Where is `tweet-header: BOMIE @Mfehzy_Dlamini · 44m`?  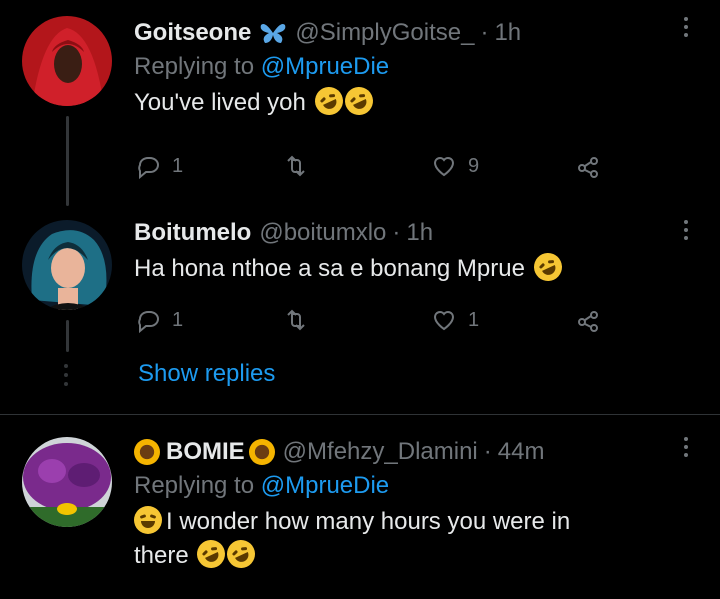
tweet-header: BOMIE @Mfehzy_Dlamini · 44m is located at coordinates (407, 452).